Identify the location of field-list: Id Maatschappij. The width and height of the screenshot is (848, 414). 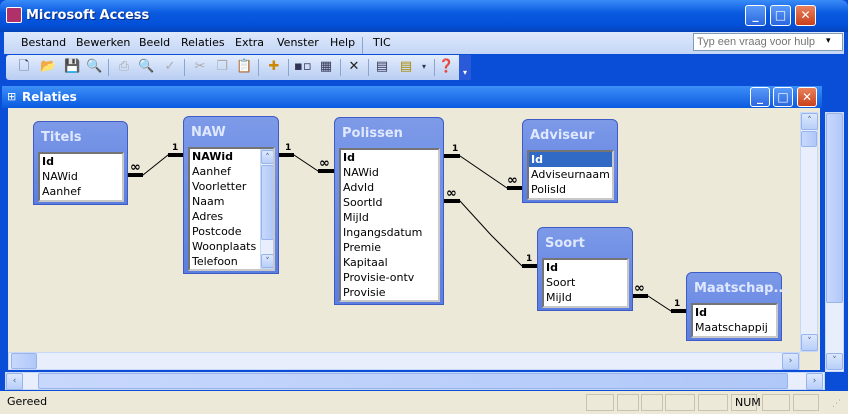
(734, 320).